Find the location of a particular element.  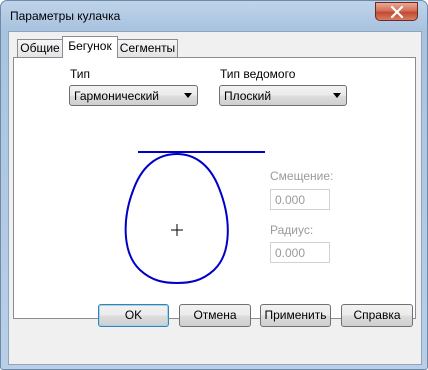

type-select-value: Гармонический is located at coordinates (117, 96).